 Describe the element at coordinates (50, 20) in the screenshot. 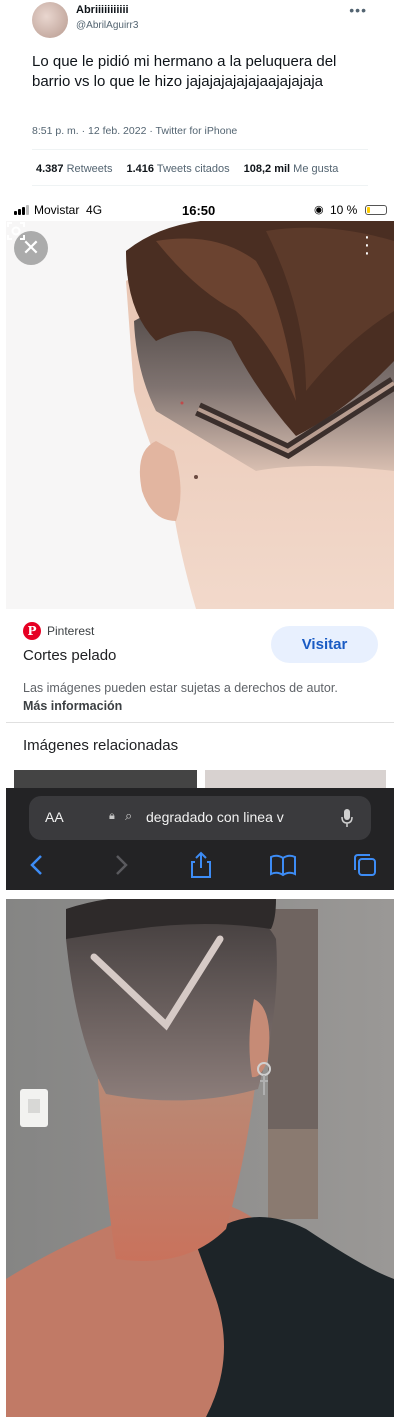

I see `avatar` at that location.